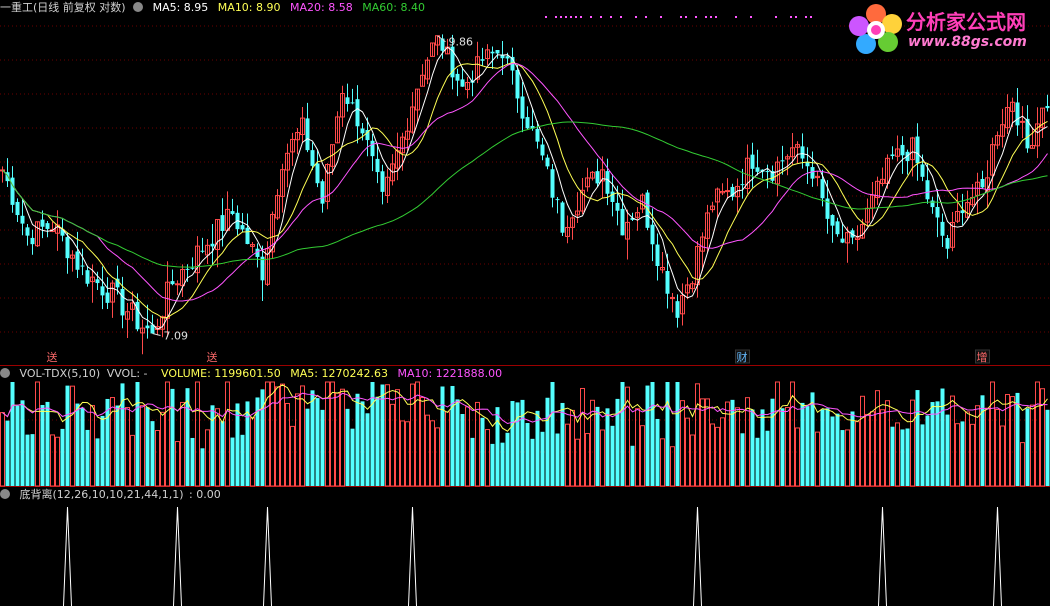 Image resolution: width=1050 pixels, height=606 pixels. Describe the element at coordinates (948, 29) in the screenshot. I see `site-logo: 分析家公式网 www.88gs.com` at that location.